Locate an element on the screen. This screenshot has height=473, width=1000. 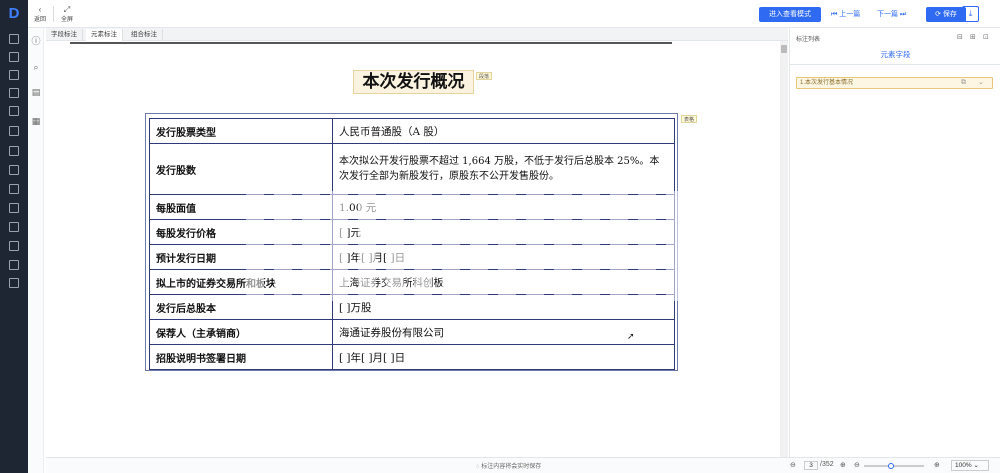
collapse-icon: ⊡ is located at coordinates (986, 37).